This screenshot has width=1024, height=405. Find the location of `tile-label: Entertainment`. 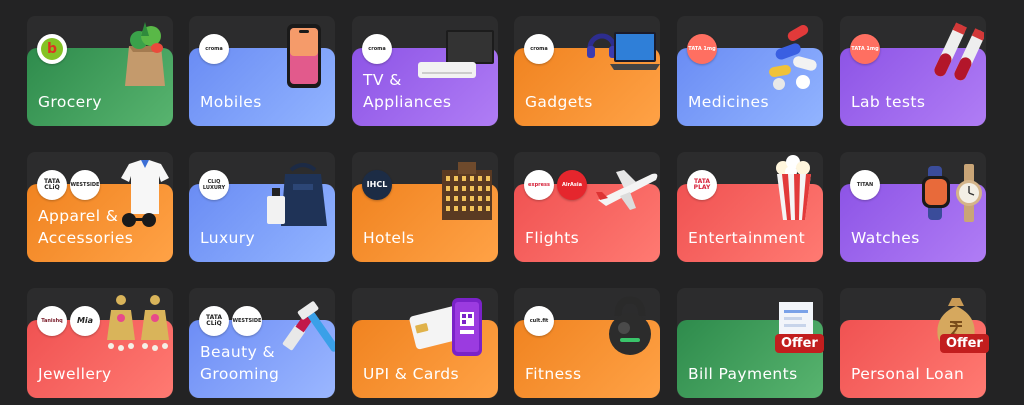

tile-label: Entertainment is located at coordinates (747, 238).